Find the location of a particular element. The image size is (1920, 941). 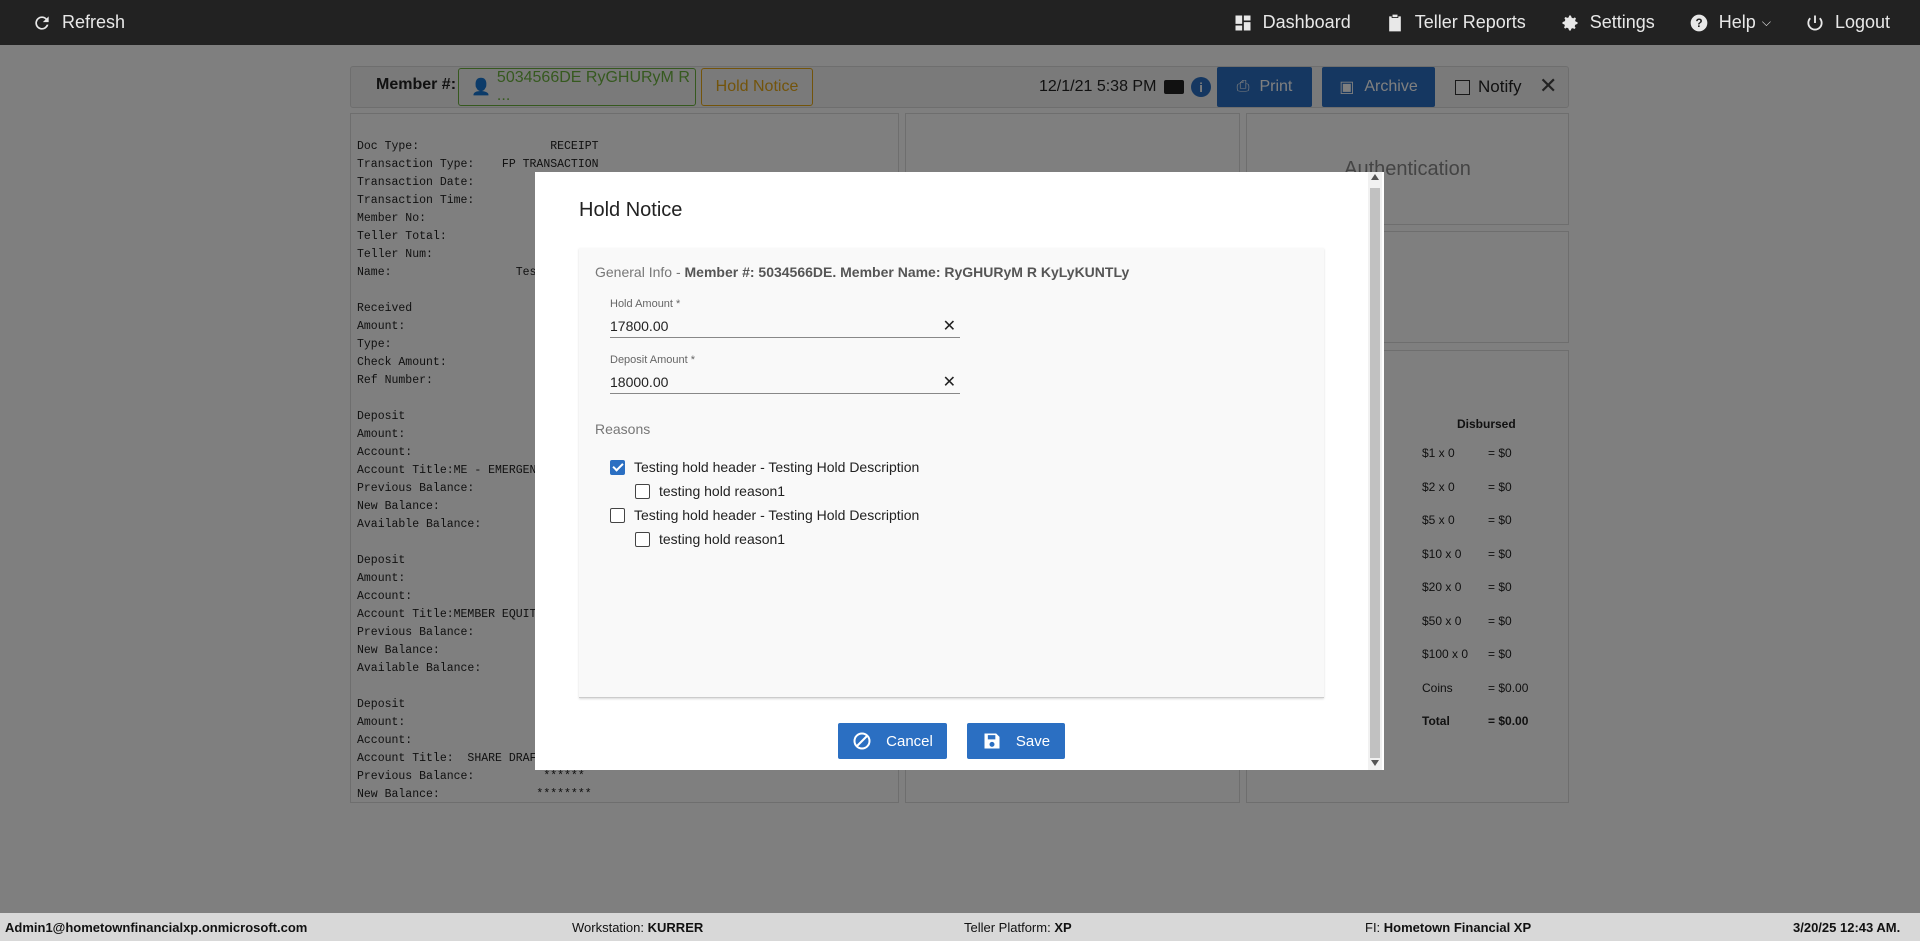

help-label: Help is located at coordinates (1737, 22).